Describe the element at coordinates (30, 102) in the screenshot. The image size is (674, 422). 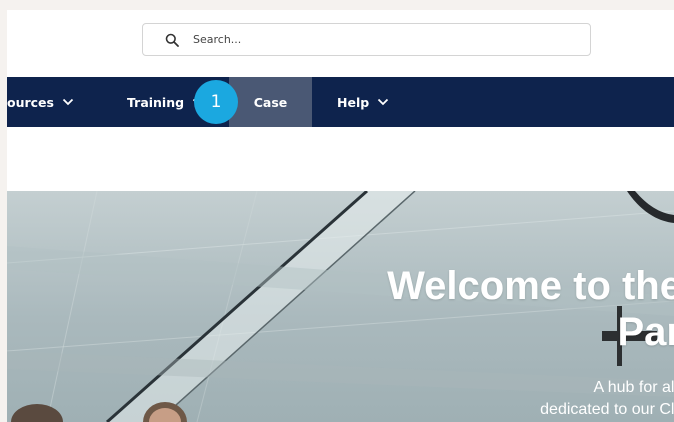
I see `nav-item-label: ources` at that location.